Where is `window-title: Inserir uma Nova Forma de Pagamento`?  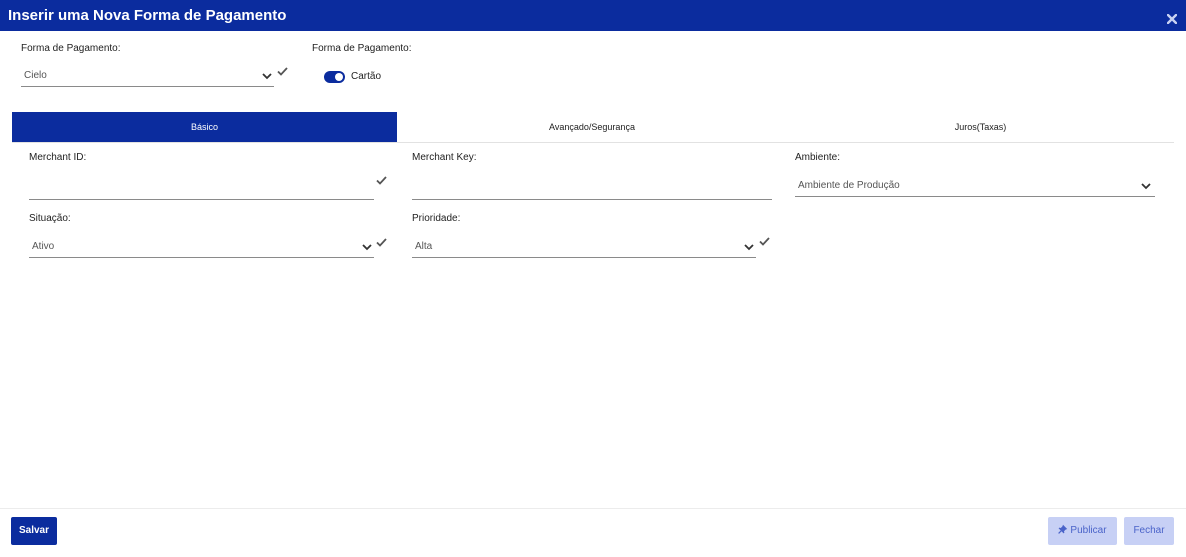
window-title: Inserir uma Nova Forma de Pagamento is located at coordinates (147, 15).